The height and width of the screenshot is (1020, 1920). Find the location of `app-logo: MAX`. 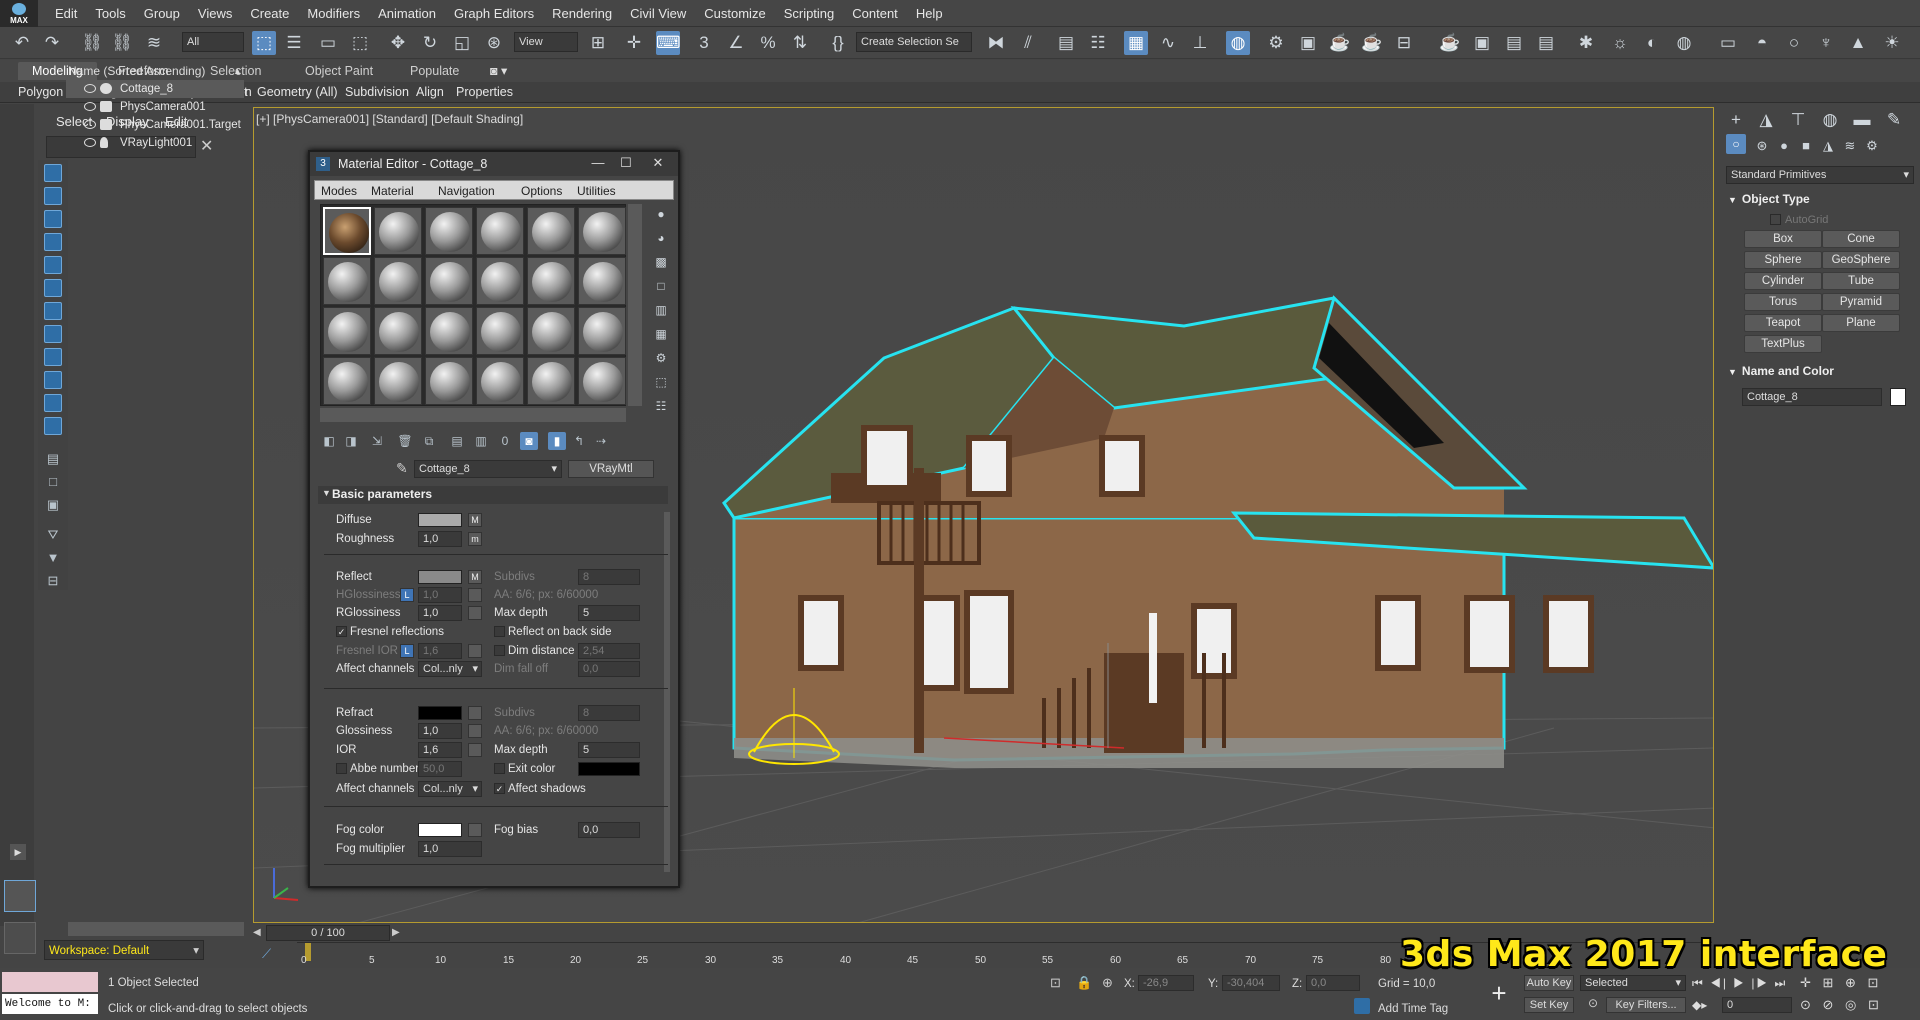

app-logo: MAX is located at coordinates (19, 13).